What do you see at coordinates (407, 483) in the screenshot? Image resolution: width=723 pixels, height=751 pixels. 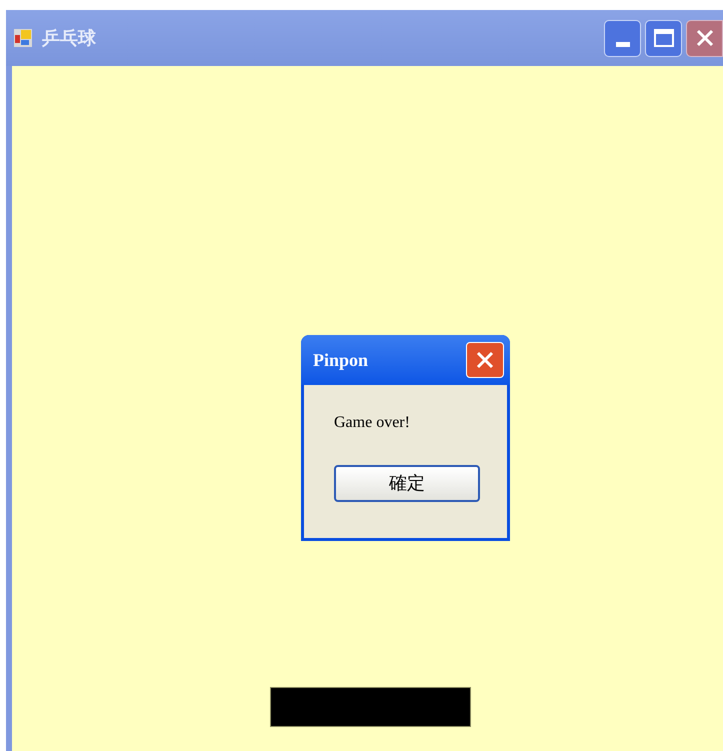 I see `ok-button: 確定` at bounding box center [407, 483].